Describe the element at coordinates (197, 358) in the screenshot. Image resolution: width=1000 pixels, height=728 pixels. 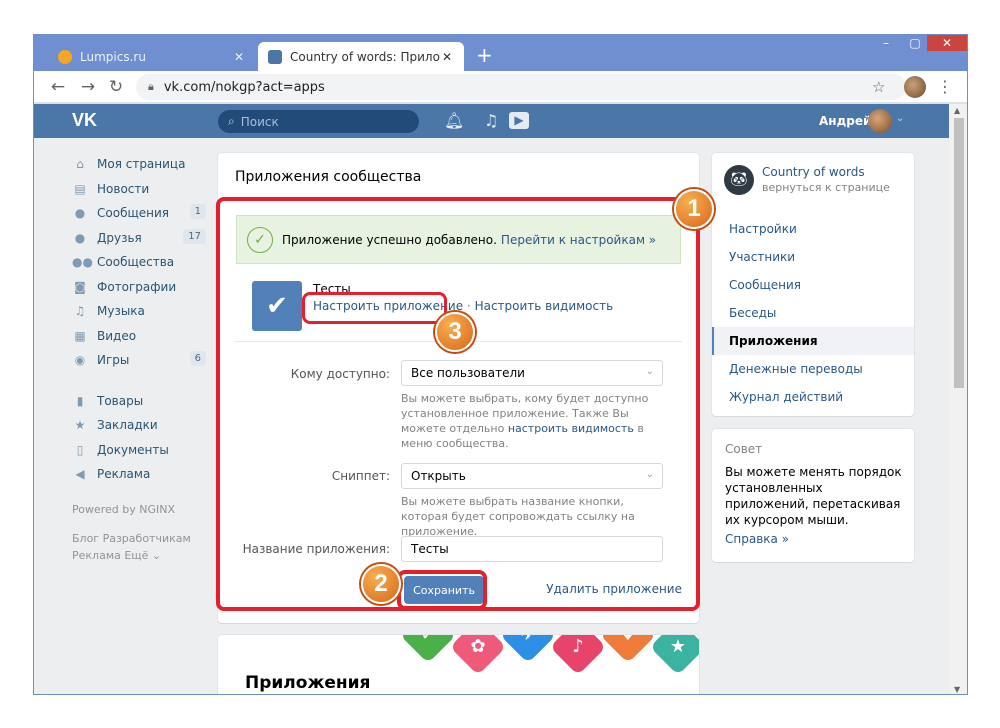
I see `games-badge: 6` at that location.